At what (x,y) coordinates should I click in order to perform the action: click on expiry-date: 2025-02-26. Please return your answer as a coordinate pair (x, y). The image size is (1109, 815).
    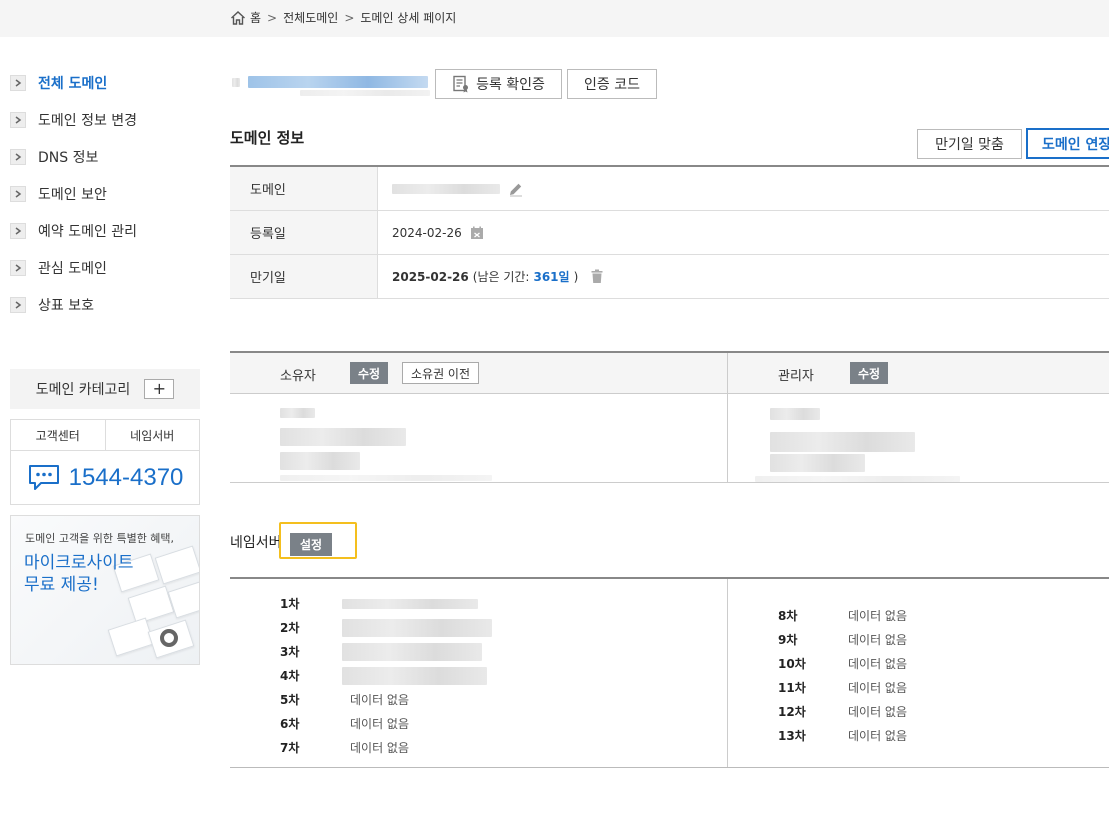
    Looking at the image, I should click on (430, 276).